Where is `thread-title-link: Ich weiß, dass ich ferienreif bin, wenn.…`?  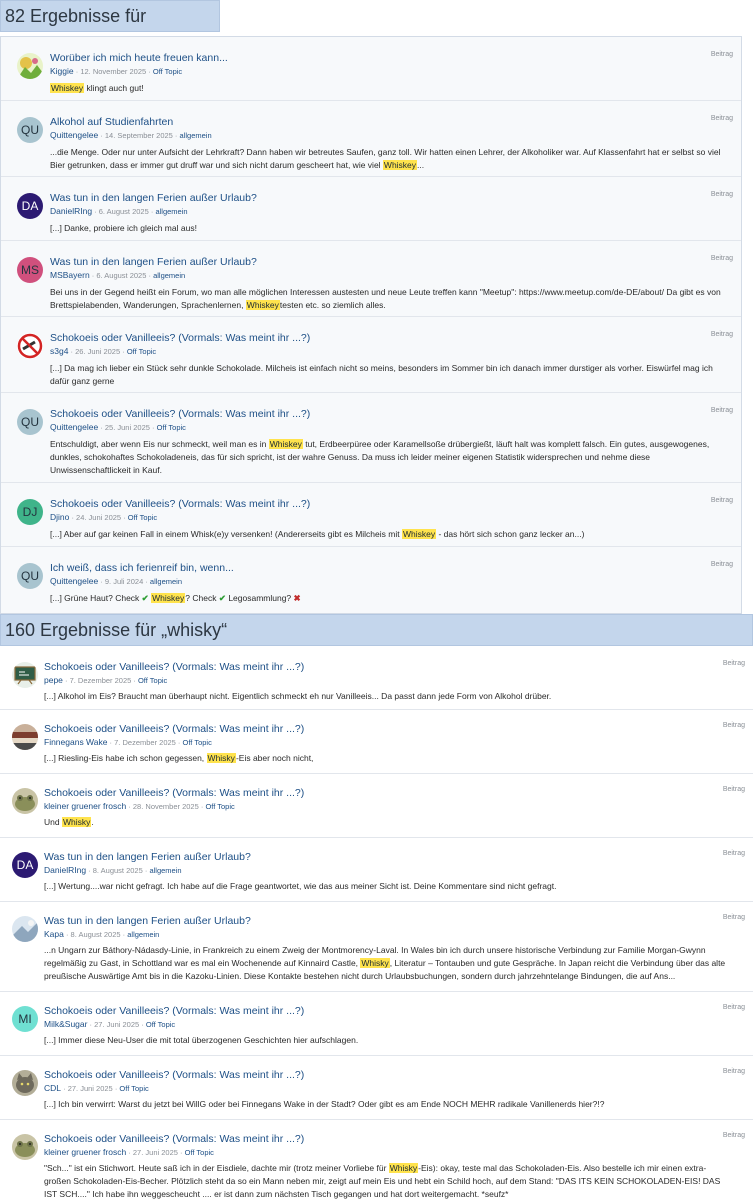
thread-title-link: Ich weiß, dass ich ferienreif bin, wenn.… is located at coordinates (142, 568).